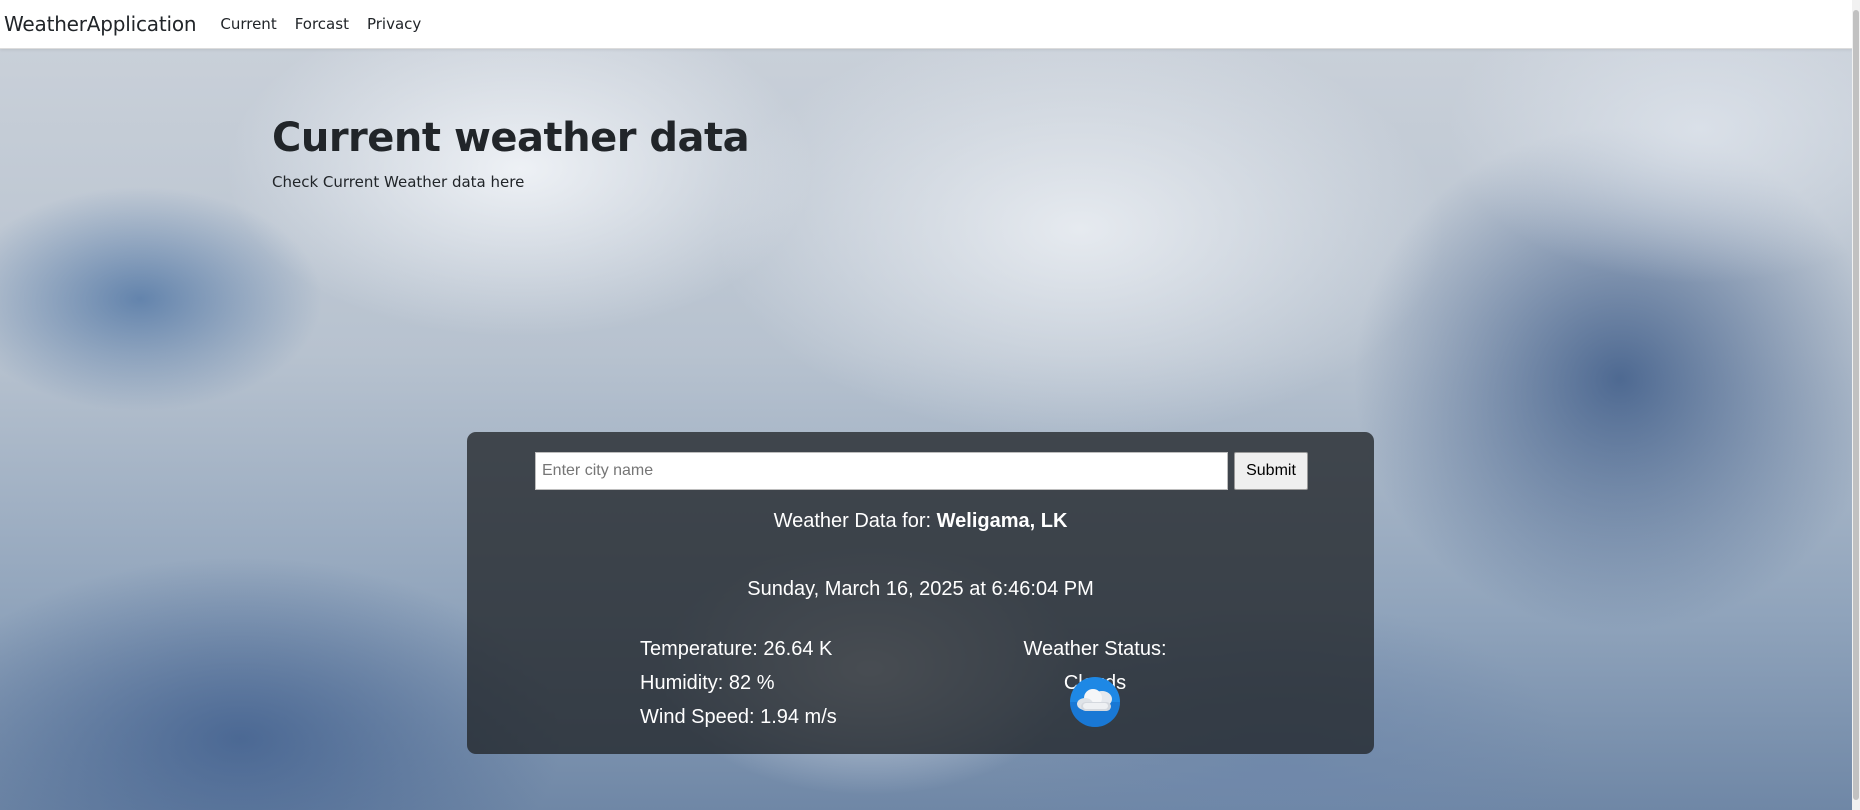  I want to click on nav-link-current: Current, so click(248, 24).